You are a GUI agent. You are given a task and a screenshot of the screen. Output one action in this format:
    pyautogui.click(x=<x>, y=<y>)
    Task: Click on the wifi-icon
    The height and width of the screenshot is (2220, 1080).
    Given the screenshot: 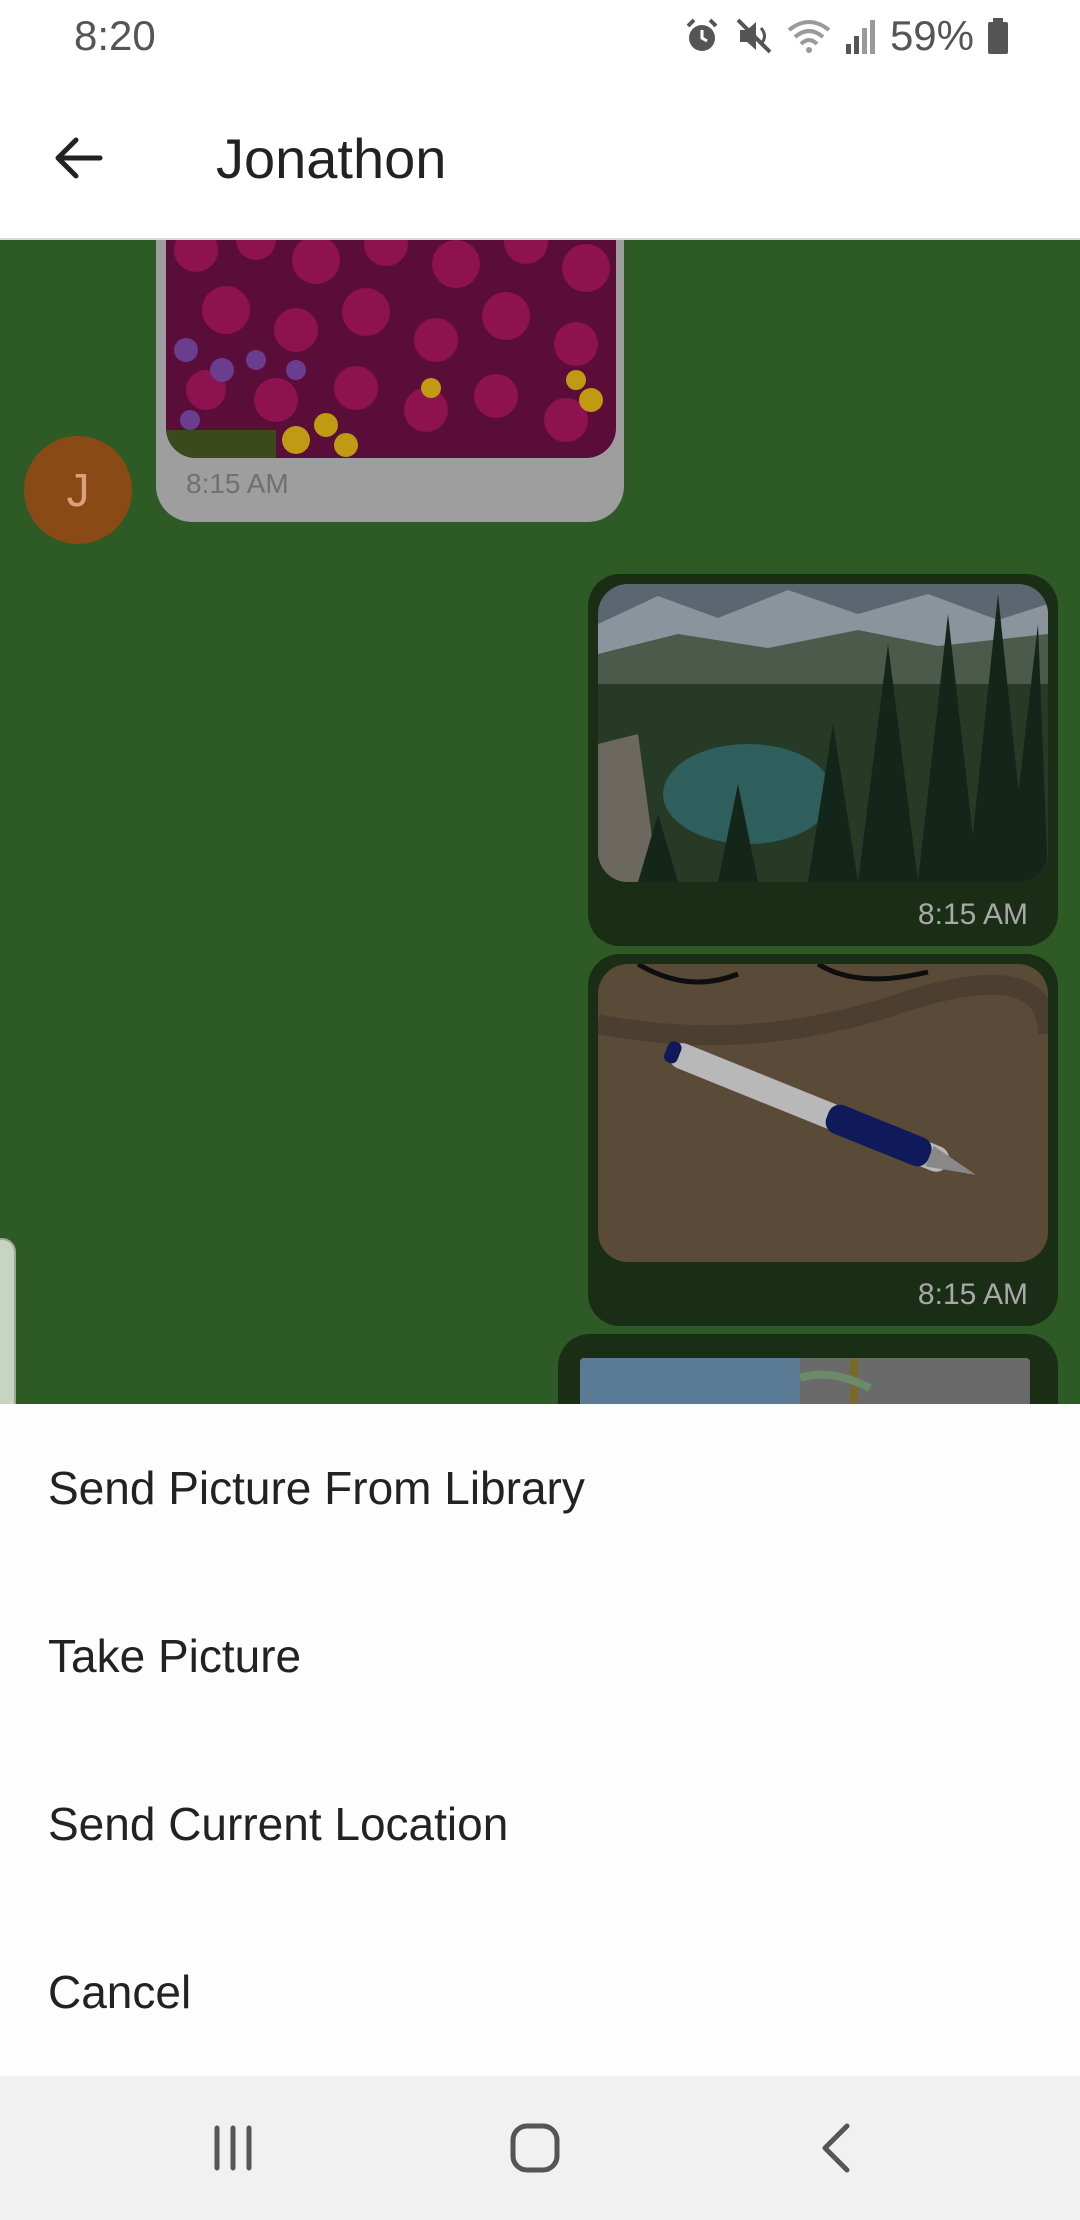 What is the action you would take?
    pyautogui.click(x=809, y=36)
    